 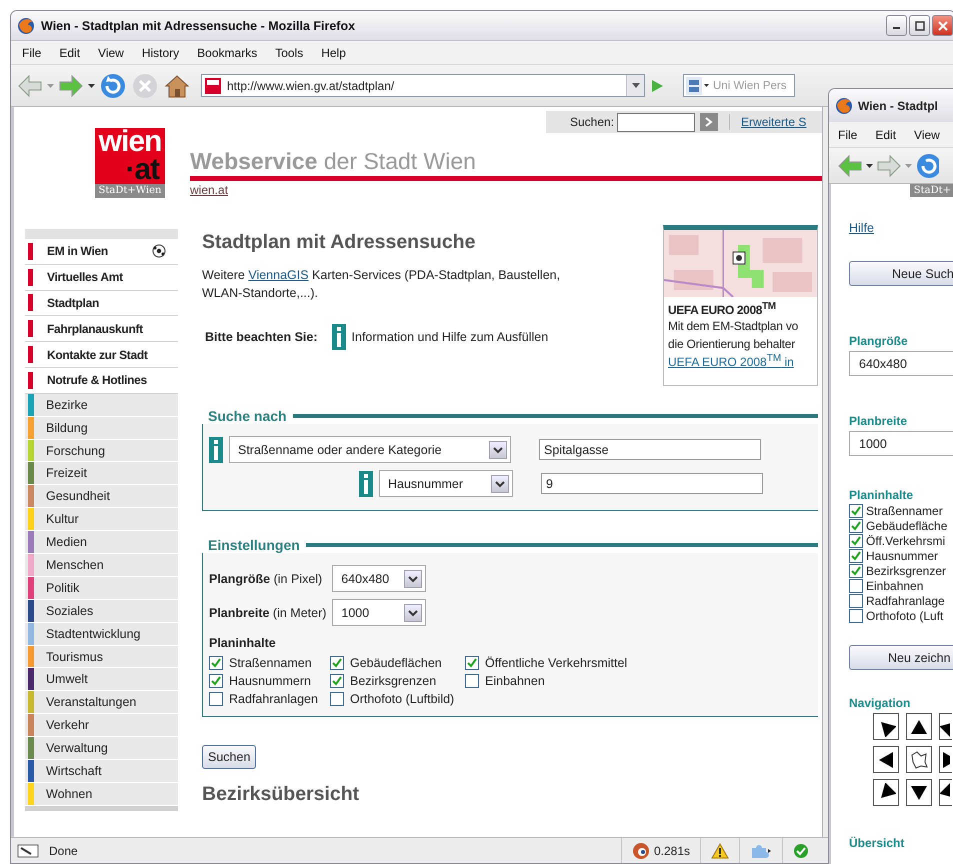 I want to click on category-item: Wirtschaft, so click(x=101, y=771).